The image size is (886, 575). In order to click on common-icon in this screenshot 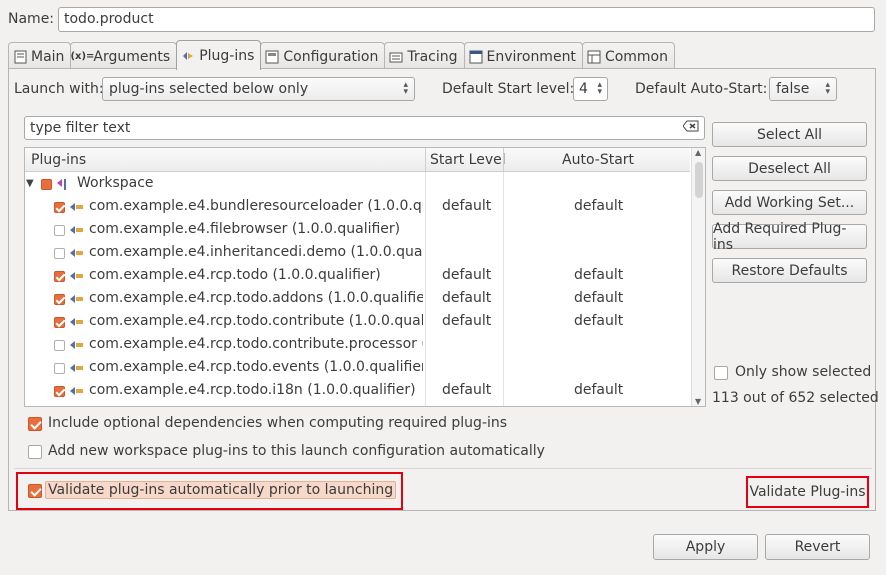, I will do `click(594, 57)`.